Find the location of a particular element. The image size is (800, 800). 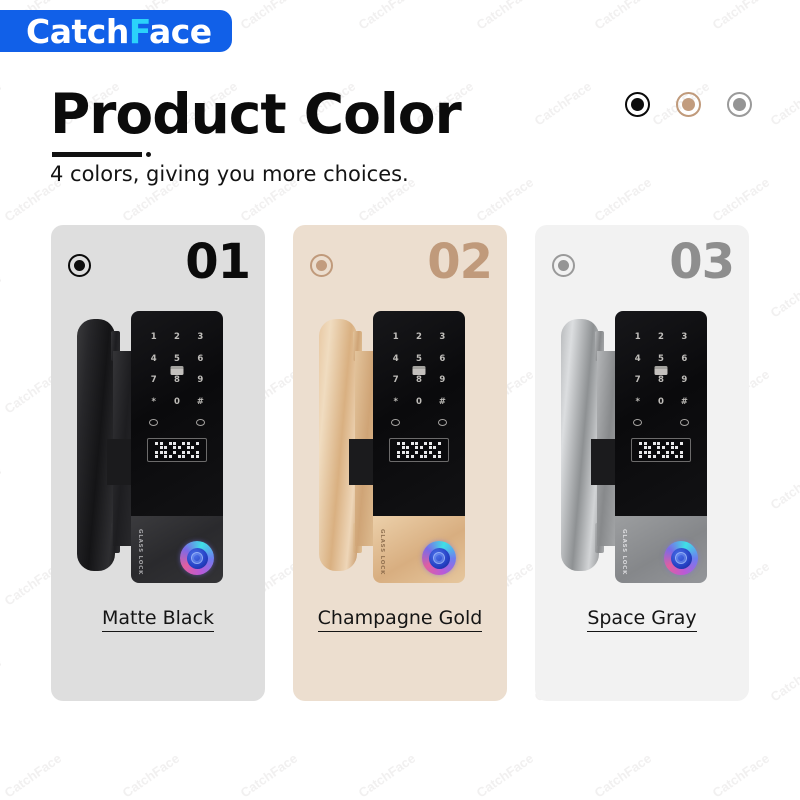

panel-lower-body: GLASS LOCK is located at coordinates (177, 549).